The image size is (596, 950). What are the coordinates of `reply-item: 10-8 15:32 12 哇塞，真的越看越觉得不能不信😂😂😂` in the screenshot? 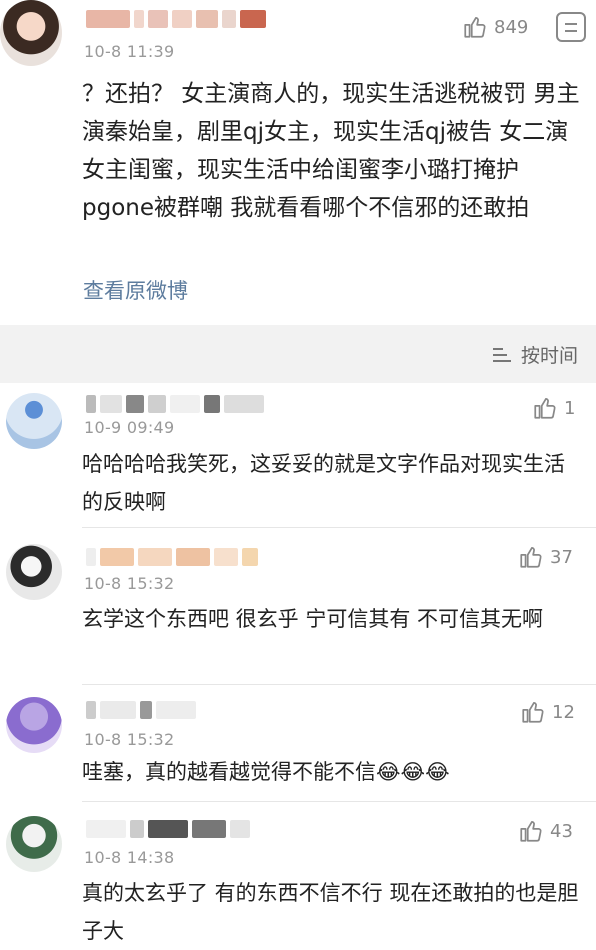 It's located at (298, 743).